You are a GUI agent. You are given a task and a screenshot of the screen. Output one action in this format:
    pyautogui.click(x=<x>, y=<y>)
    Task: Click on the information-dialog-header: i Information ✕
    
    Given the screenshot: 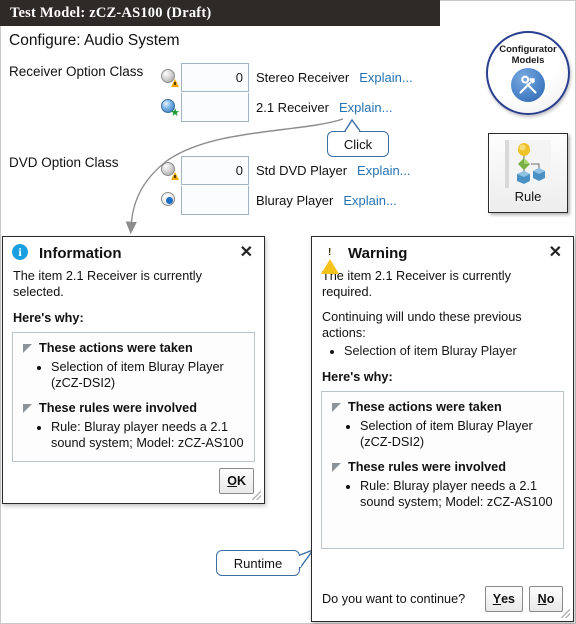 What is the action you would take?
    pyautogui.click(x=133, y=251)
    